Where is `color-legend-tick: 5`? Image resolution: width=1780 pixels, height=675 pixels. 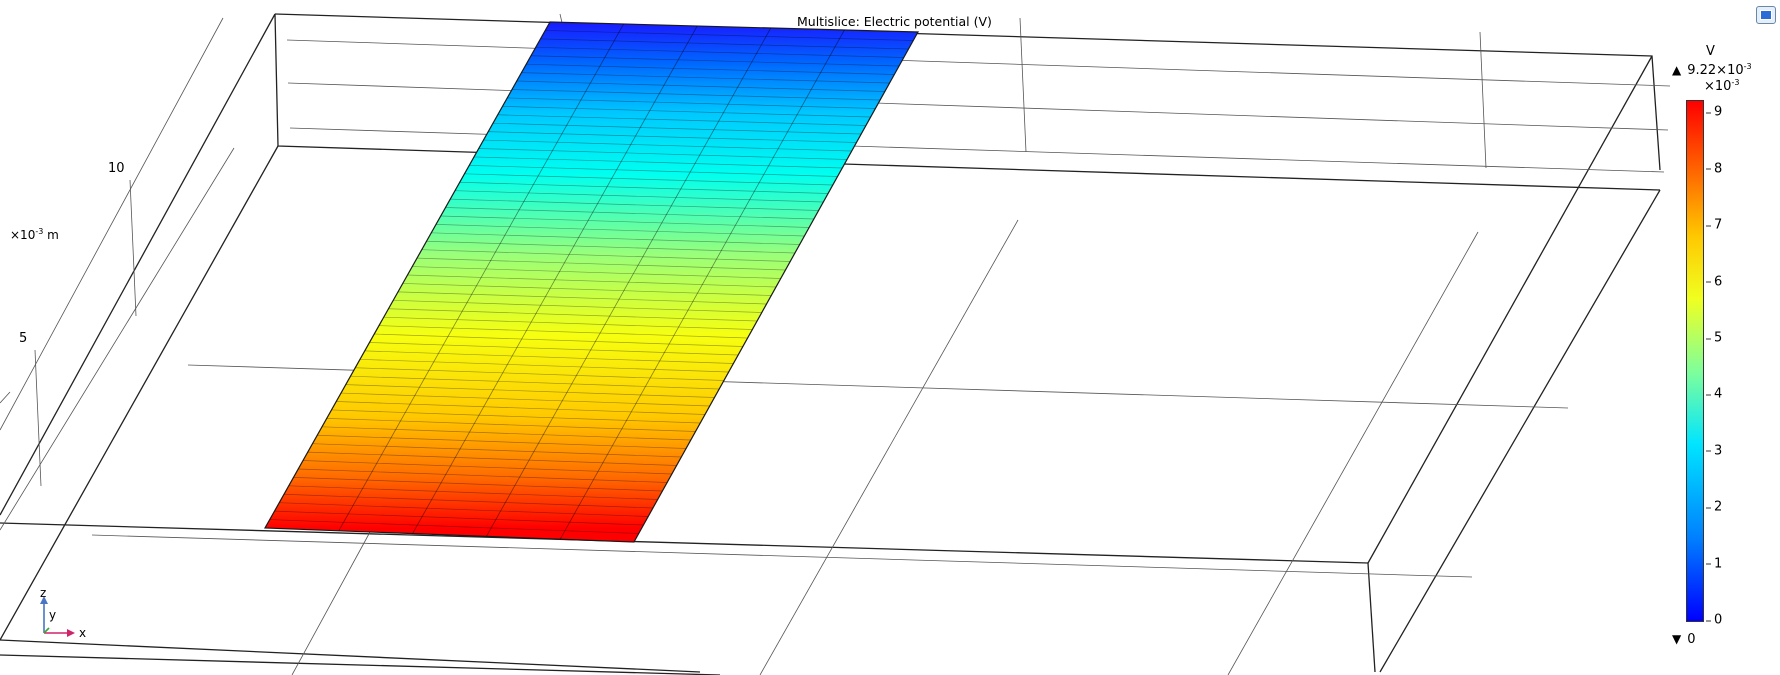
color-legend-tick: 5 is located at coordinates (1714, 338).